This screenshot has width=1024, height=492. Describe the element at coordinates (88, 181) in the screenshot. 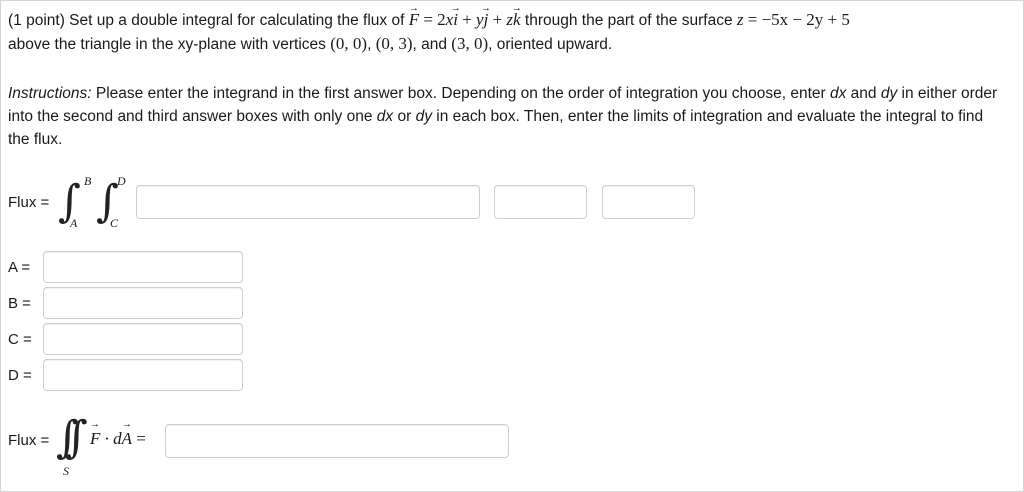

I see `limit-B-marker: B` at that location.